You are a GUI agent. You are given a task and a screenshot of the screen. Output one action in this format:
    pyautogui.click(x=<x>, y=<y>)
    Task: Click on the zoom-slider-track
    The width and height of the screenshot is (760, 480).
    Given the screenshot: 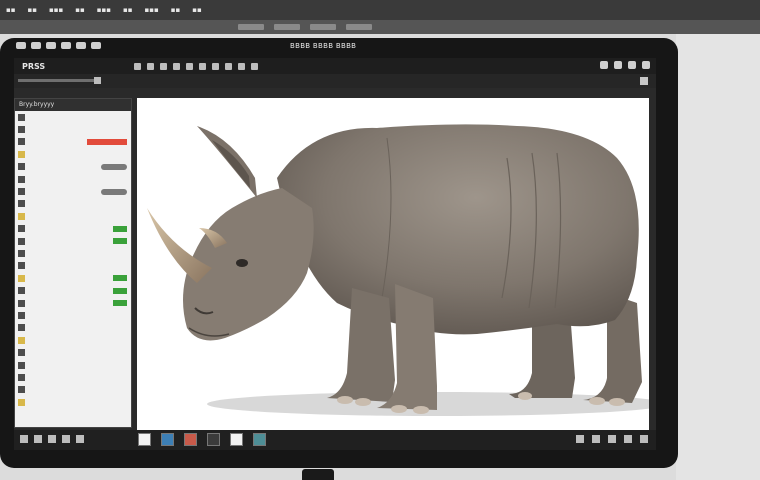 What is the action you would take?
    pyautogui.click(x=58, y=80)
    